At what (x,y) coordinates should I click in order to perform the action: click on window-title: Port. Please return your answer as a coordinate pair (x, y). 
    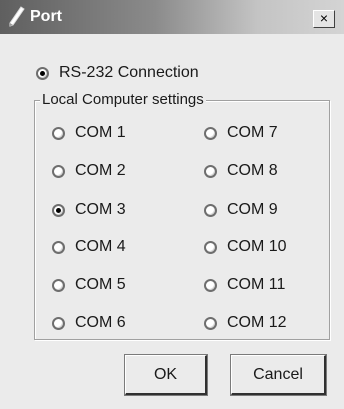
    Looking at the image, I should click on (46, 16).